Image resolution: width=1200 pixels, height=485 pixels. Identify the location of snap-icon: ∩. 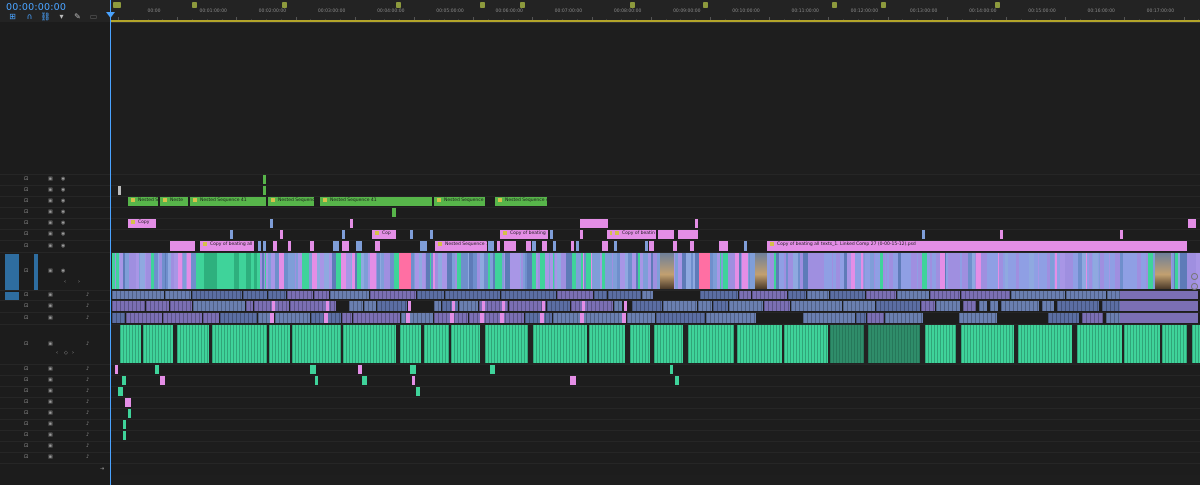
(29, 17).